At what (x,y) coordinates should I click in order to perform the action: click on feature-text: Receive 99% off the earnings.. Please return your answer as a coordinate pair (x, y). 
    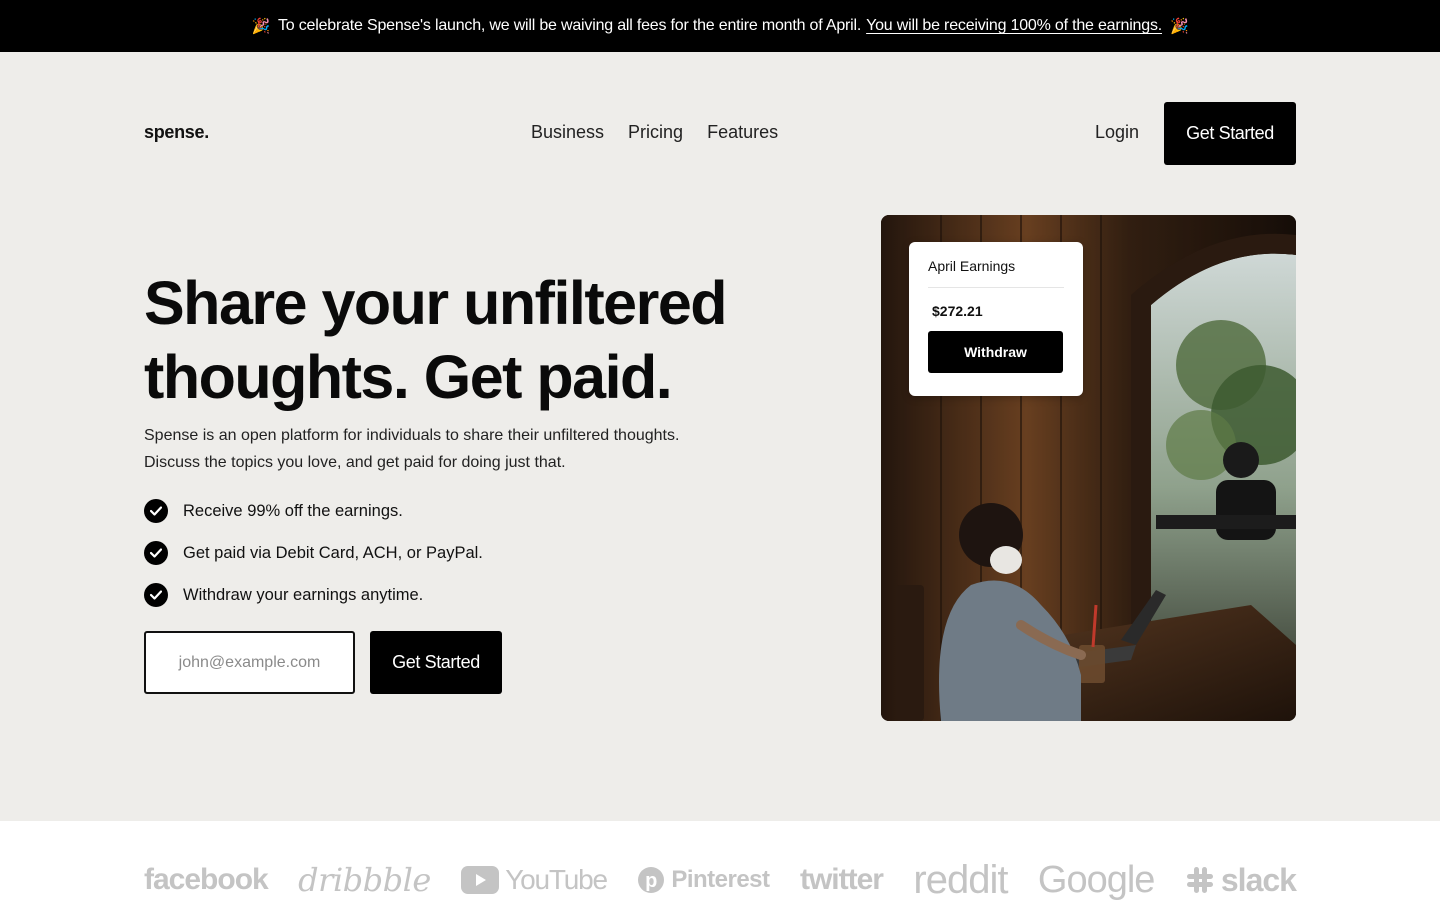
    Looking at the image, I should click on (293, 510).